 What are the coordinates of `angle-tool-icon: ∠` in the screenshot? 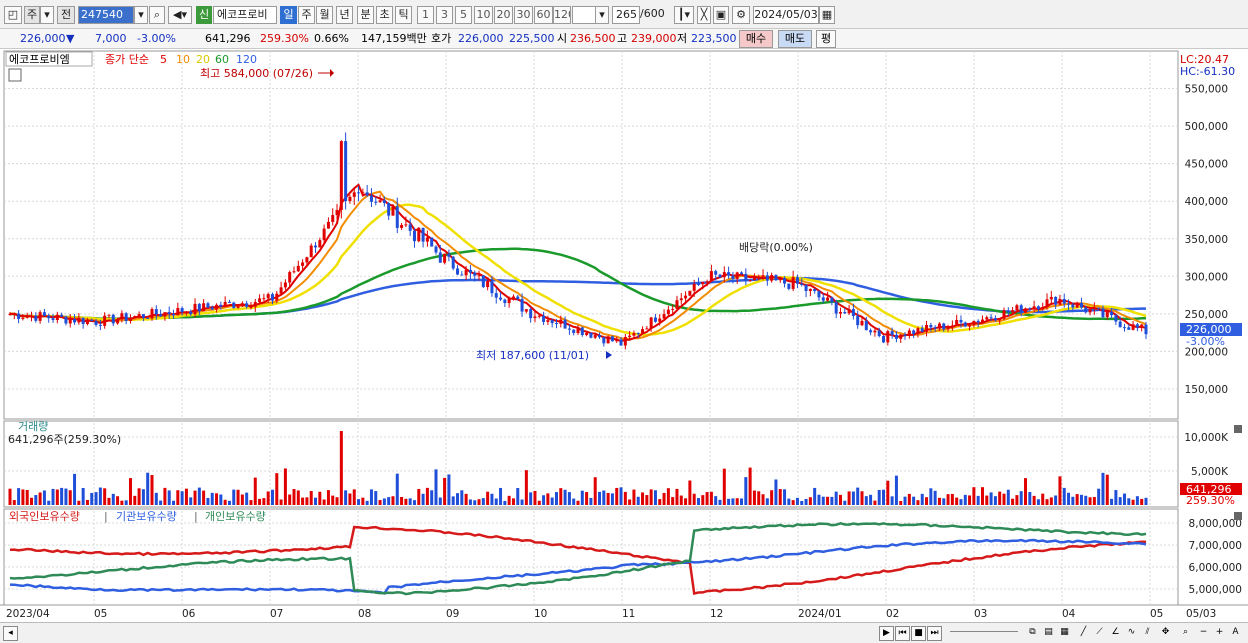 It's located at (1115, 633).